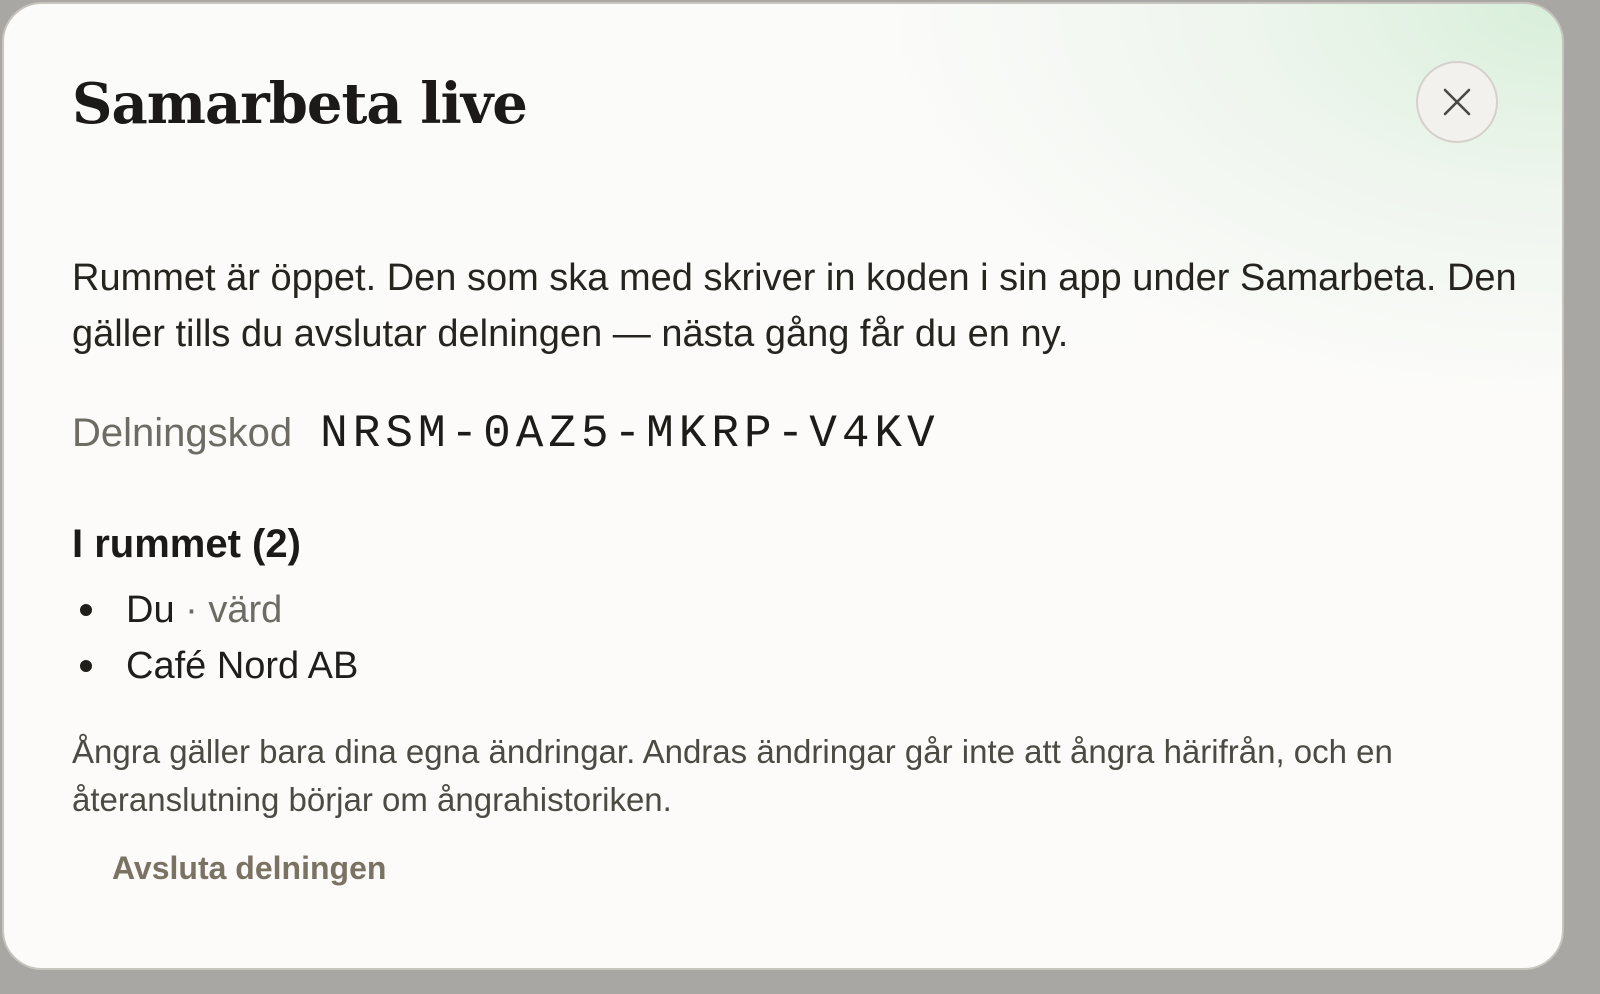 This screenshot has width=1600, height=994. Describe the element at coordinates (242, 665) in the screenshot. I see `member-name: Café Nord AB` at that location.